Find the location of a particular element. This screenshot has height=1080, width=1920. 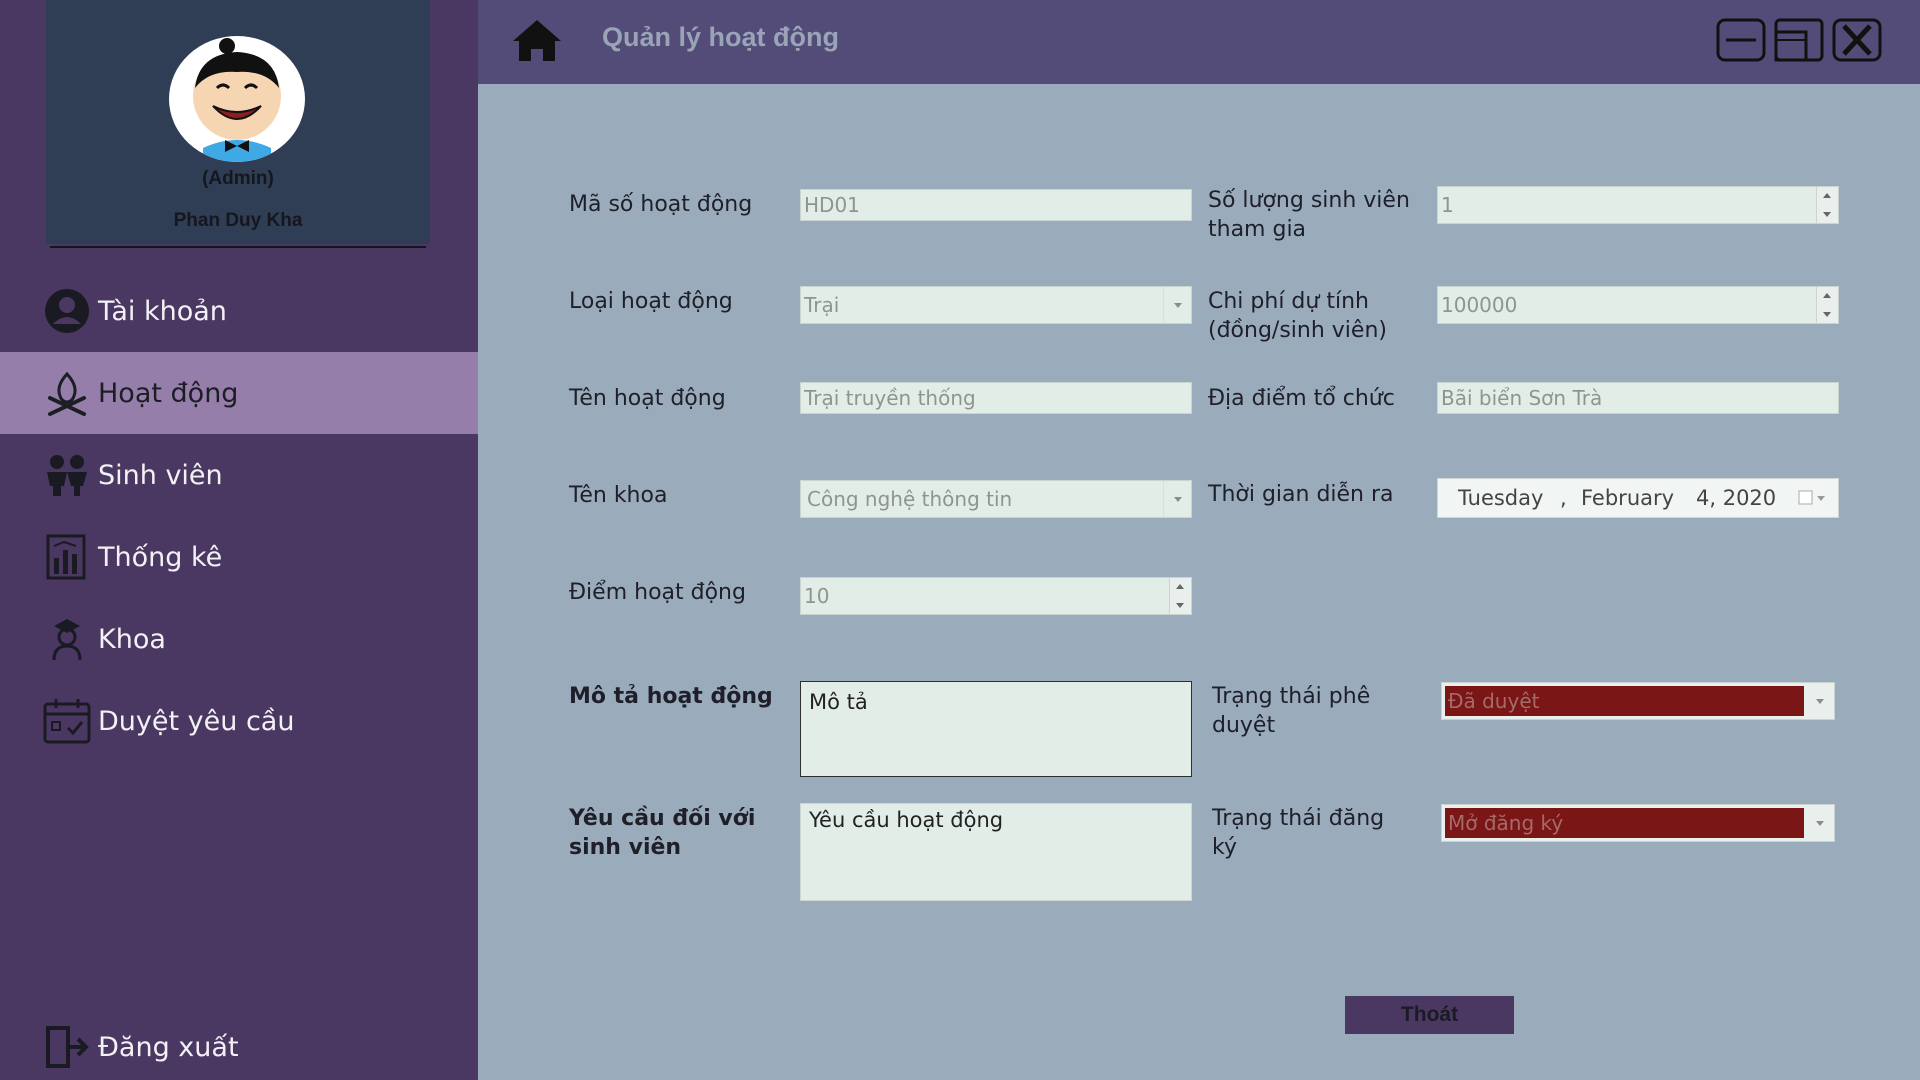

calendar-dropdown-icon is located at coordinates (1813, 498).